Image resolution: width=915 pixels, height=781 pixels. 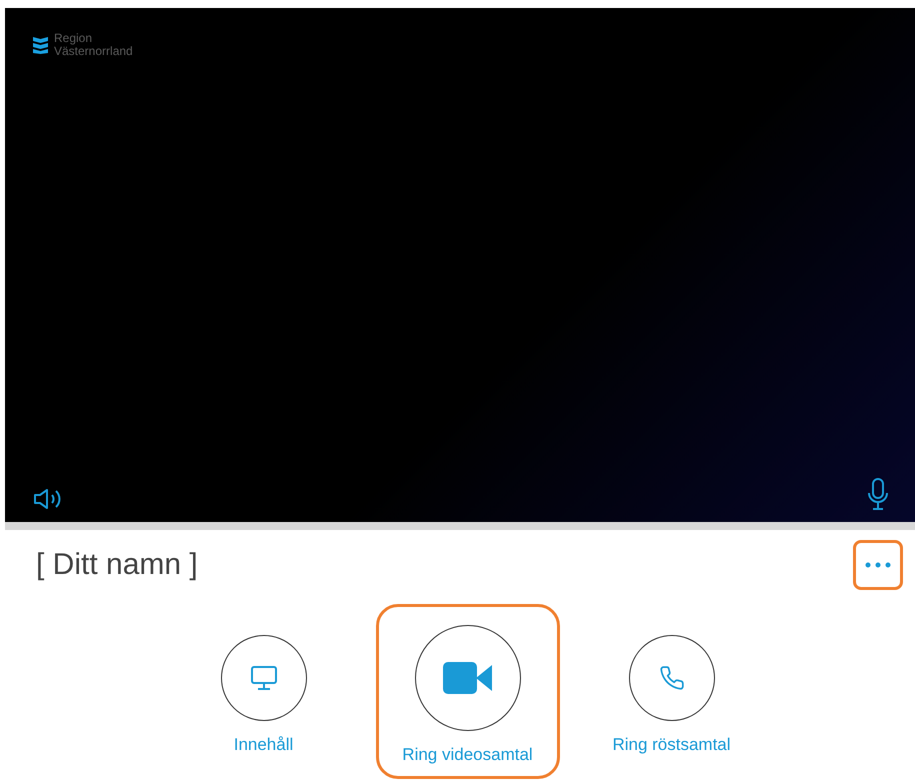 I want to click on logo-icon, so click(x=40, y=45).